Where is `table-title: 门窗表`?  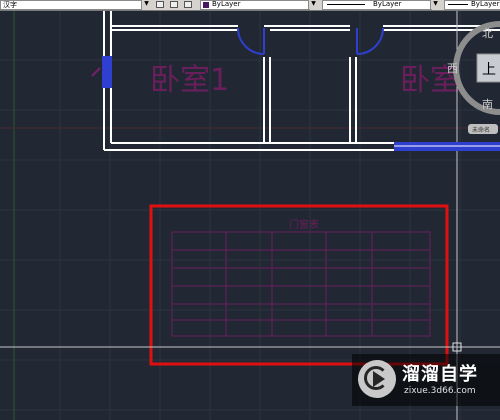 table-title: 门窗表 is located at coordinates (304, 224).